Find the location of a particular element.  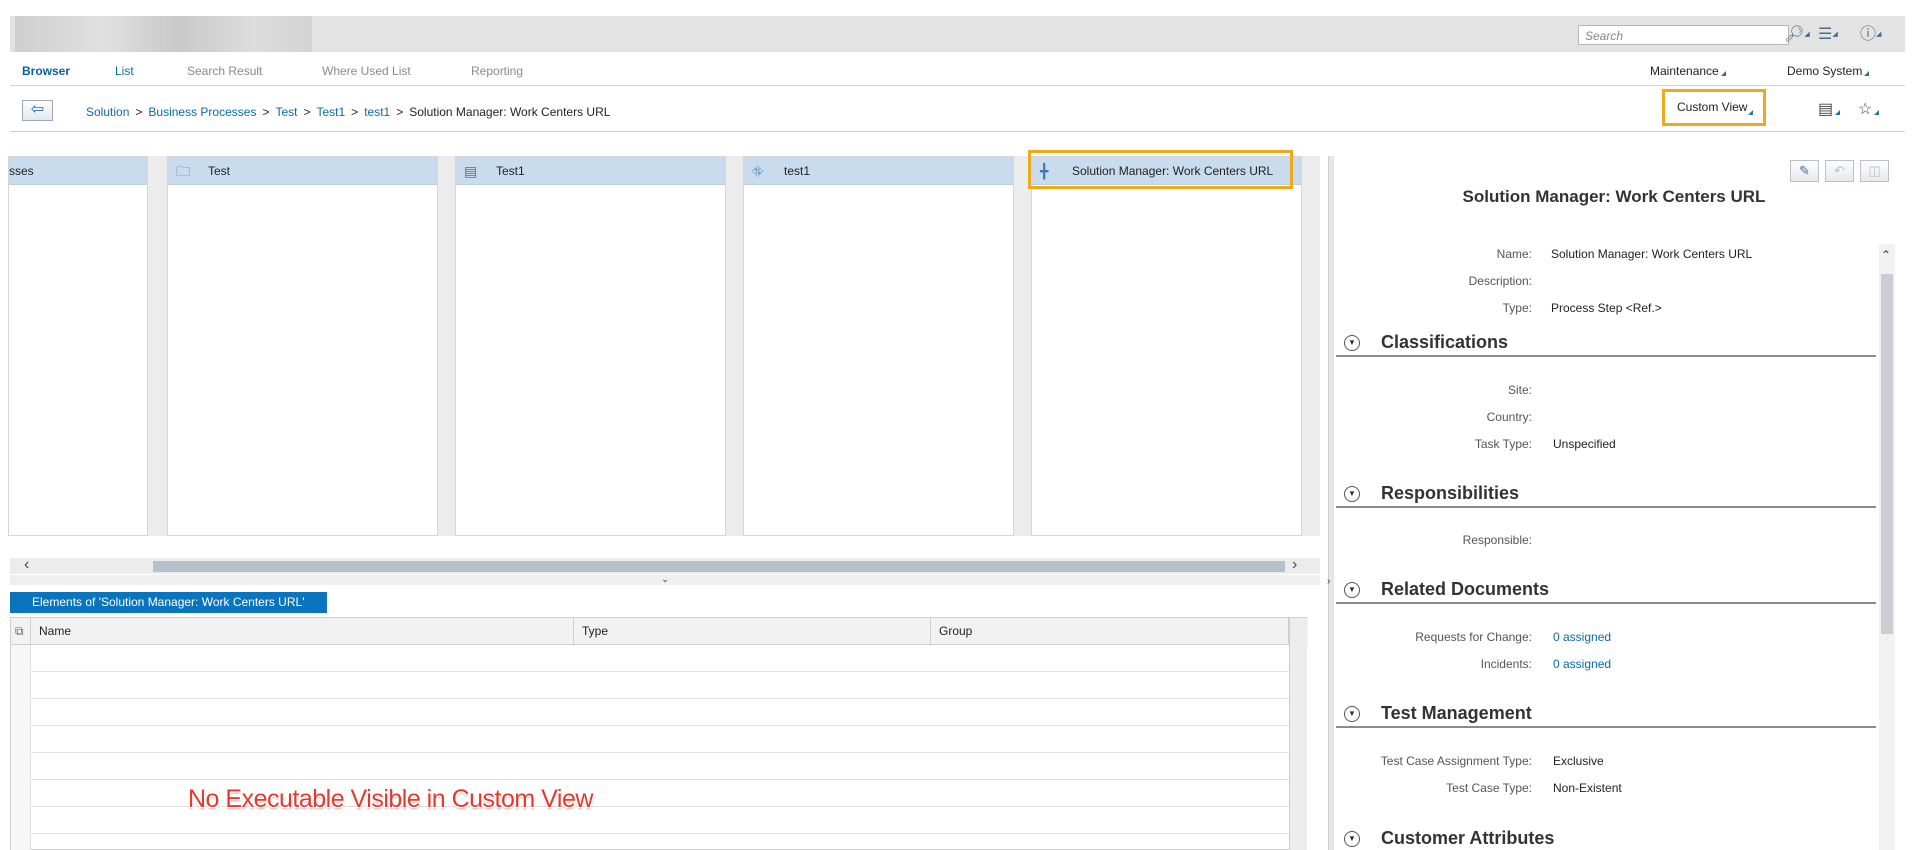

requests-for-change-link: 0 assigned is located at coordinates (1582, 637).